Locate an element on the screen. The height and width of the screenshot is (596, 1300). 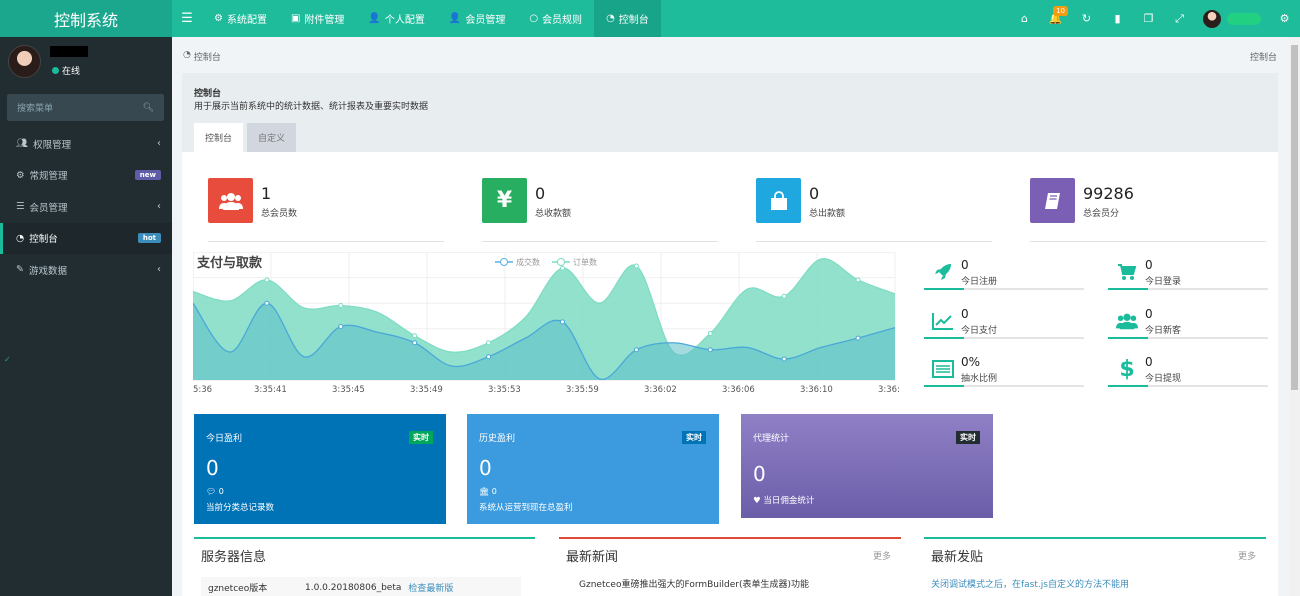
tab-profile: 👤 个人配置 is located at coordinates (396, 18).